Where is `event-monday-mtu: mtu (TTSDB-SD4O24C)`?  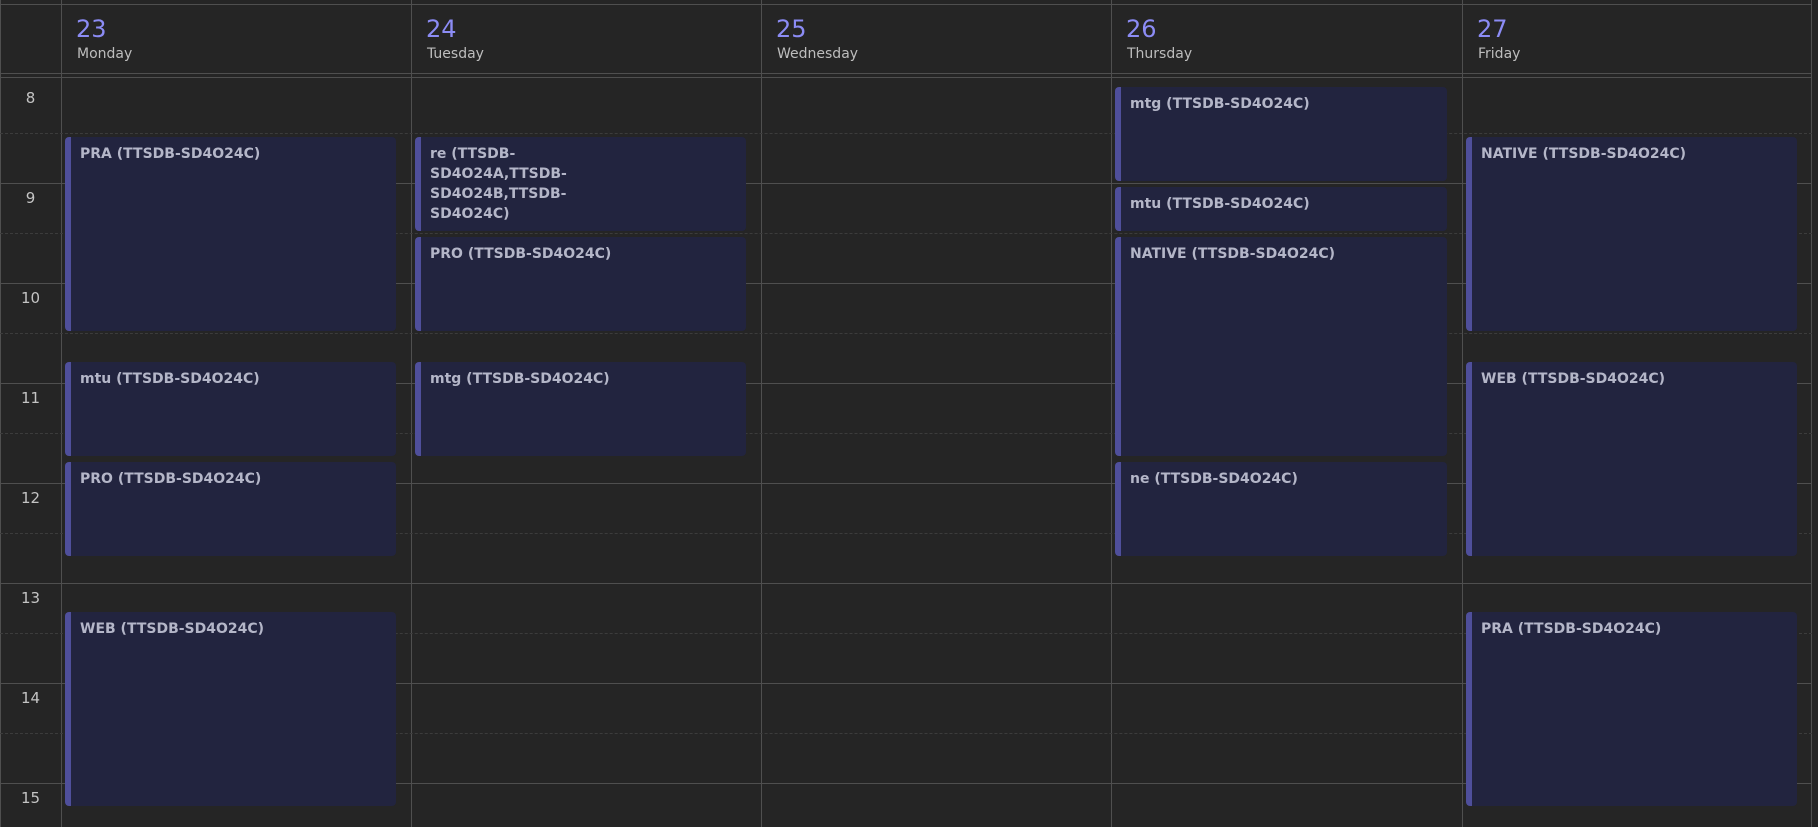
event-monday-mtu: mtu (TTSDB-SD4O24C) is located at coordinates (230, 409).